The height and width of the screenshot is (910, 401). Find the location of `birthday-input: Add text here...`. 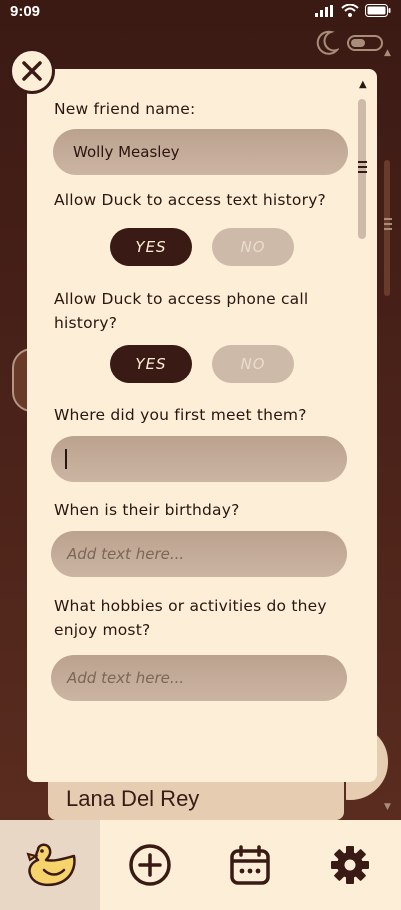

birthday-input: Add text here... is located at coordinates (199, 554).